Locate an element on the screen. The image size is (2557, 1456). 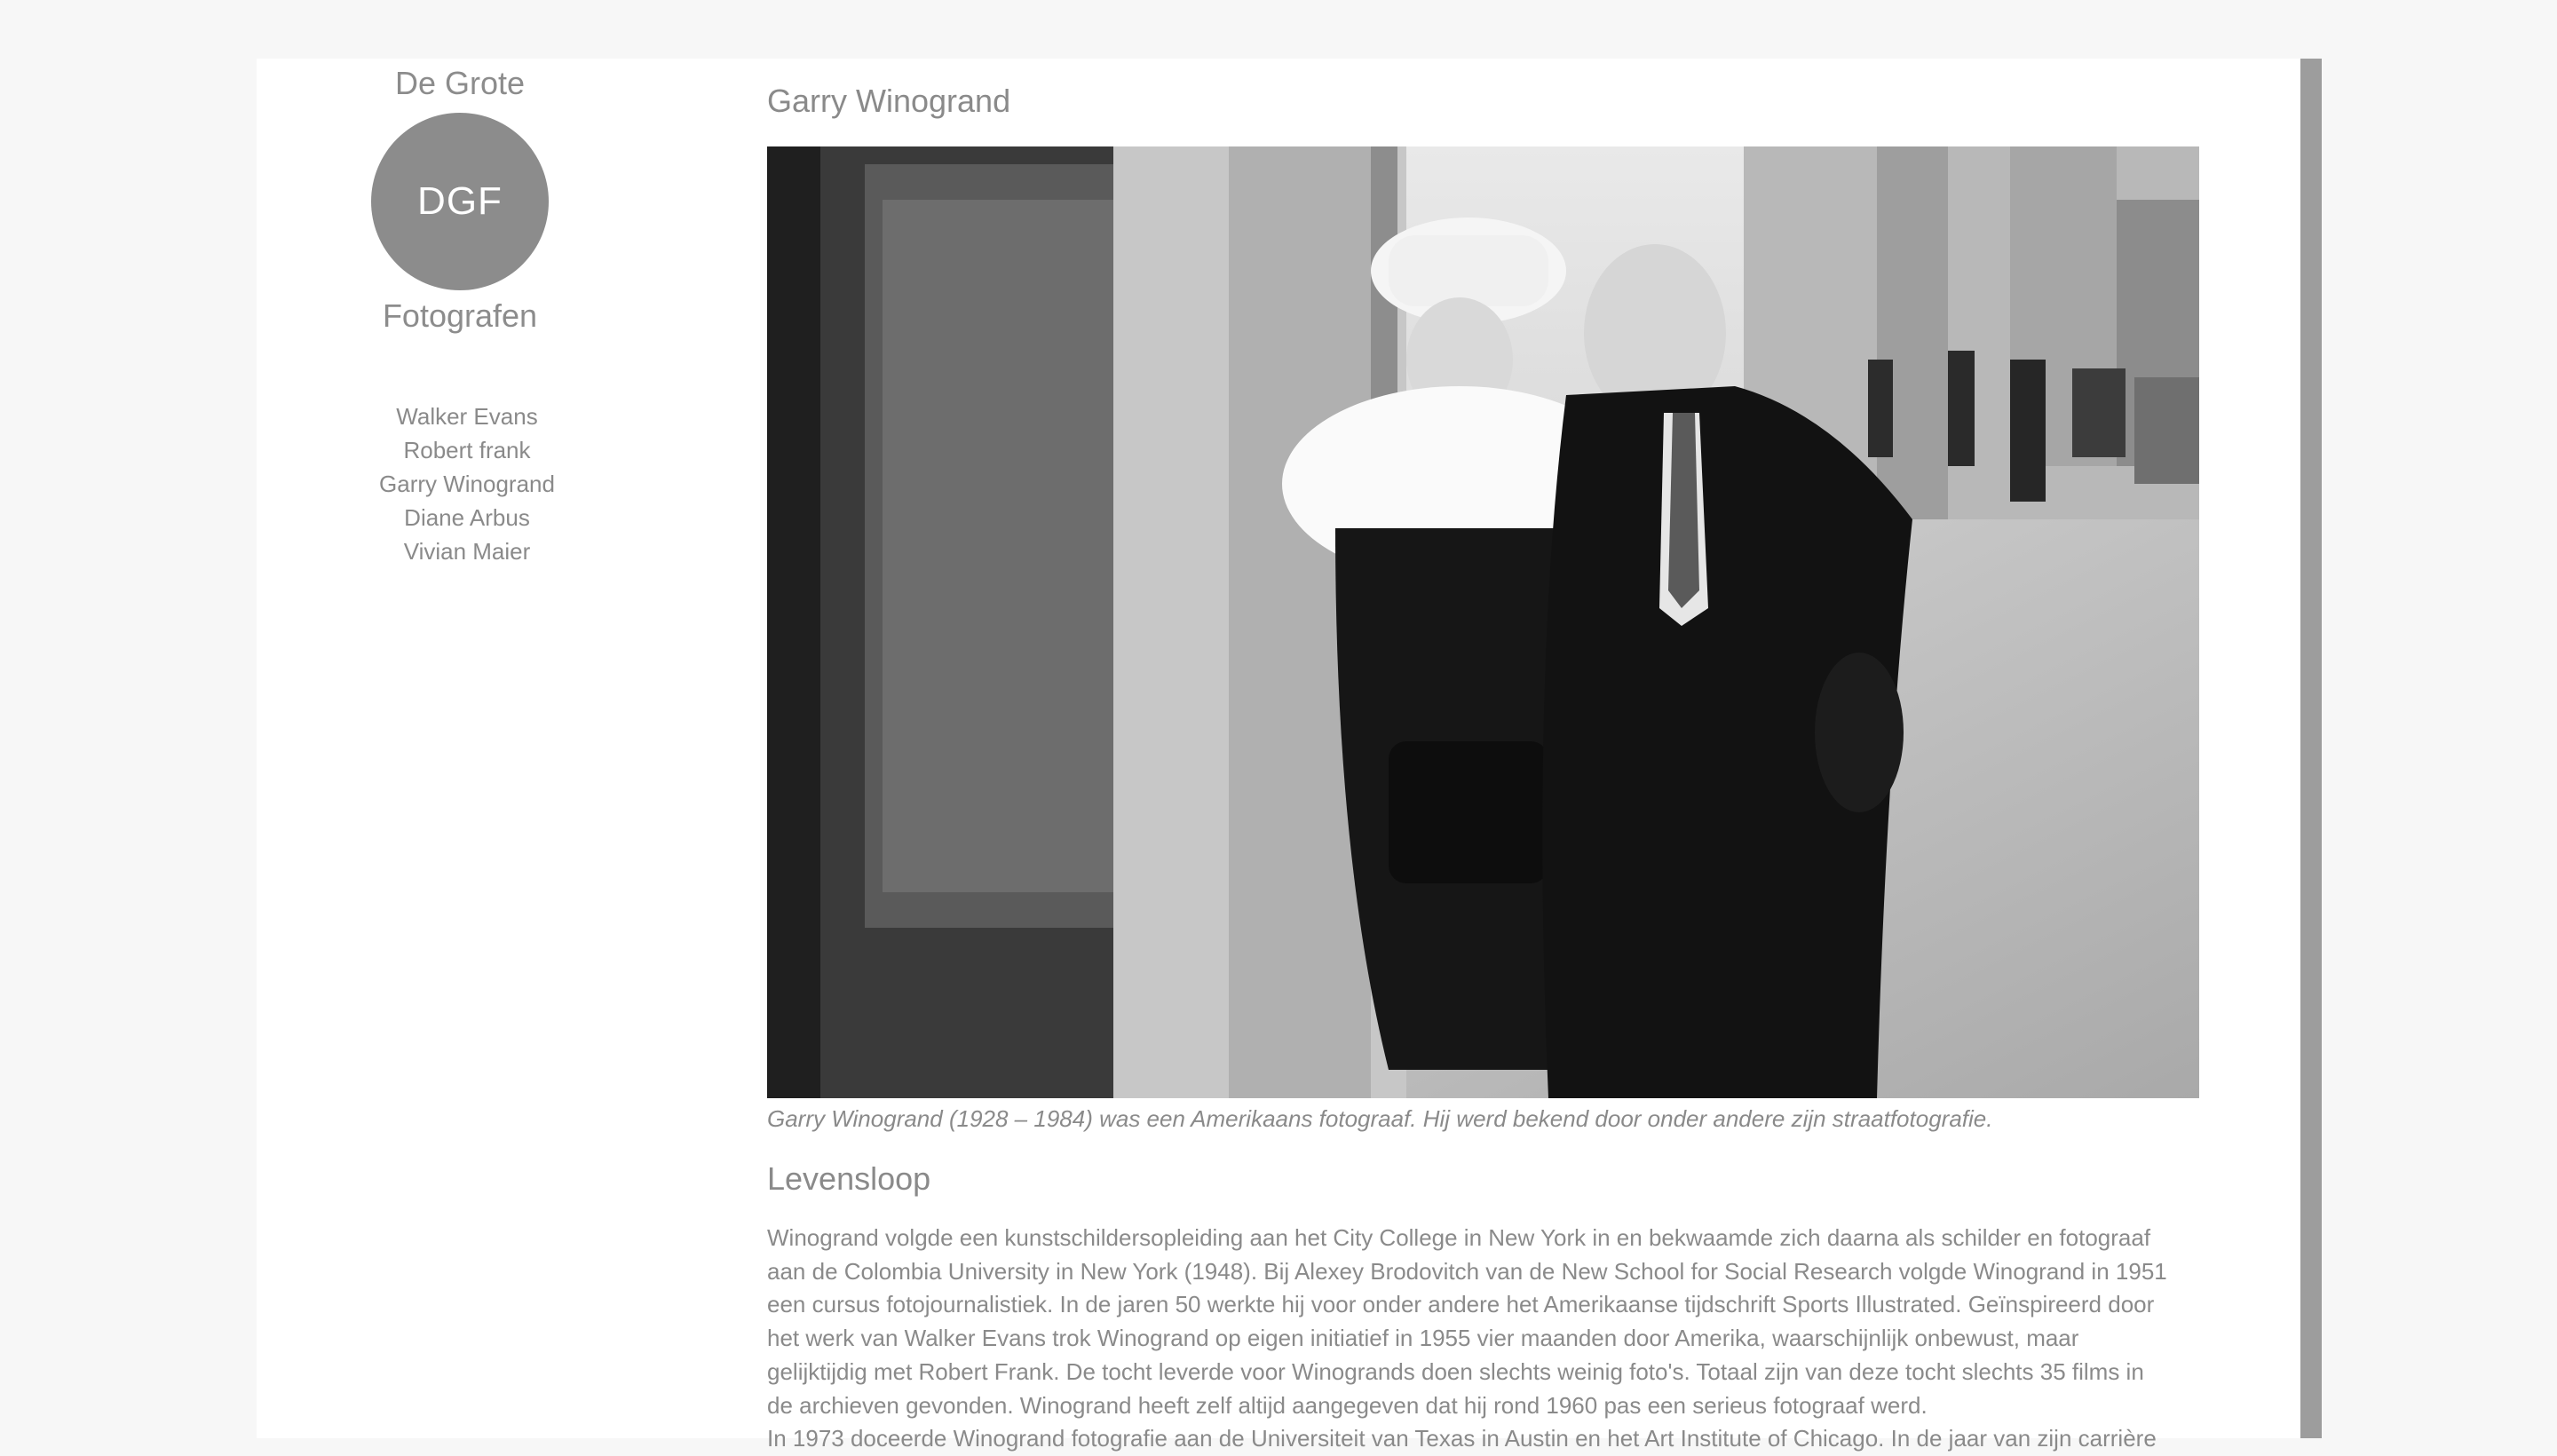
logo-text: DGF is located at coordinates (460, 201).